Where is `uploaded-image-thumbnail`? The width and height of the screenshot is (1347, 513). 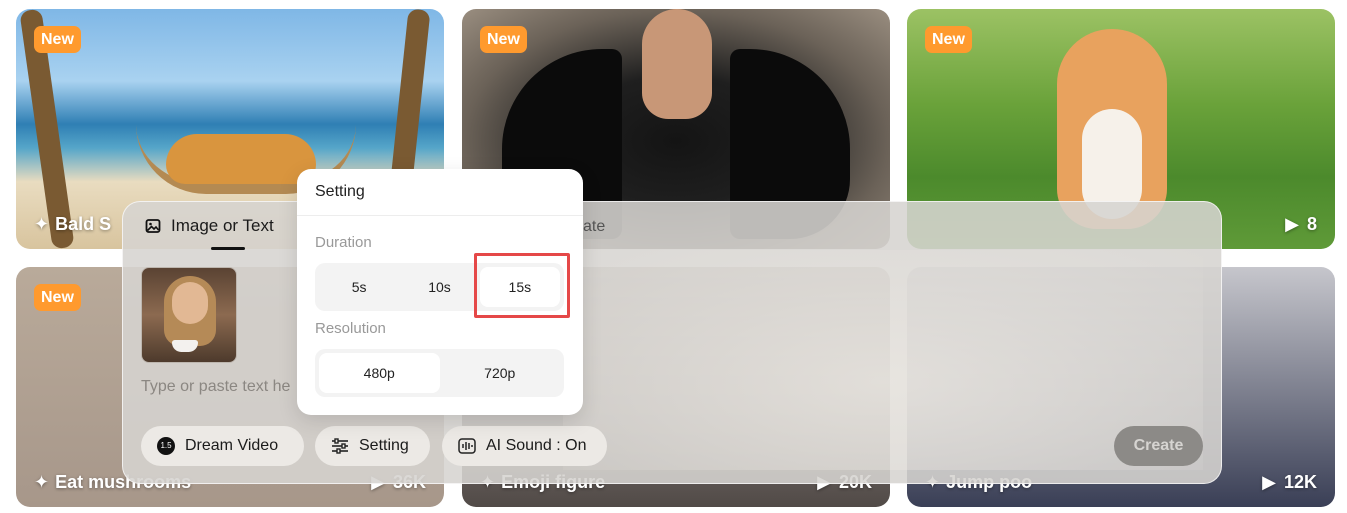
uploaded-image-thumbnail is located at coordinates (189, 315).